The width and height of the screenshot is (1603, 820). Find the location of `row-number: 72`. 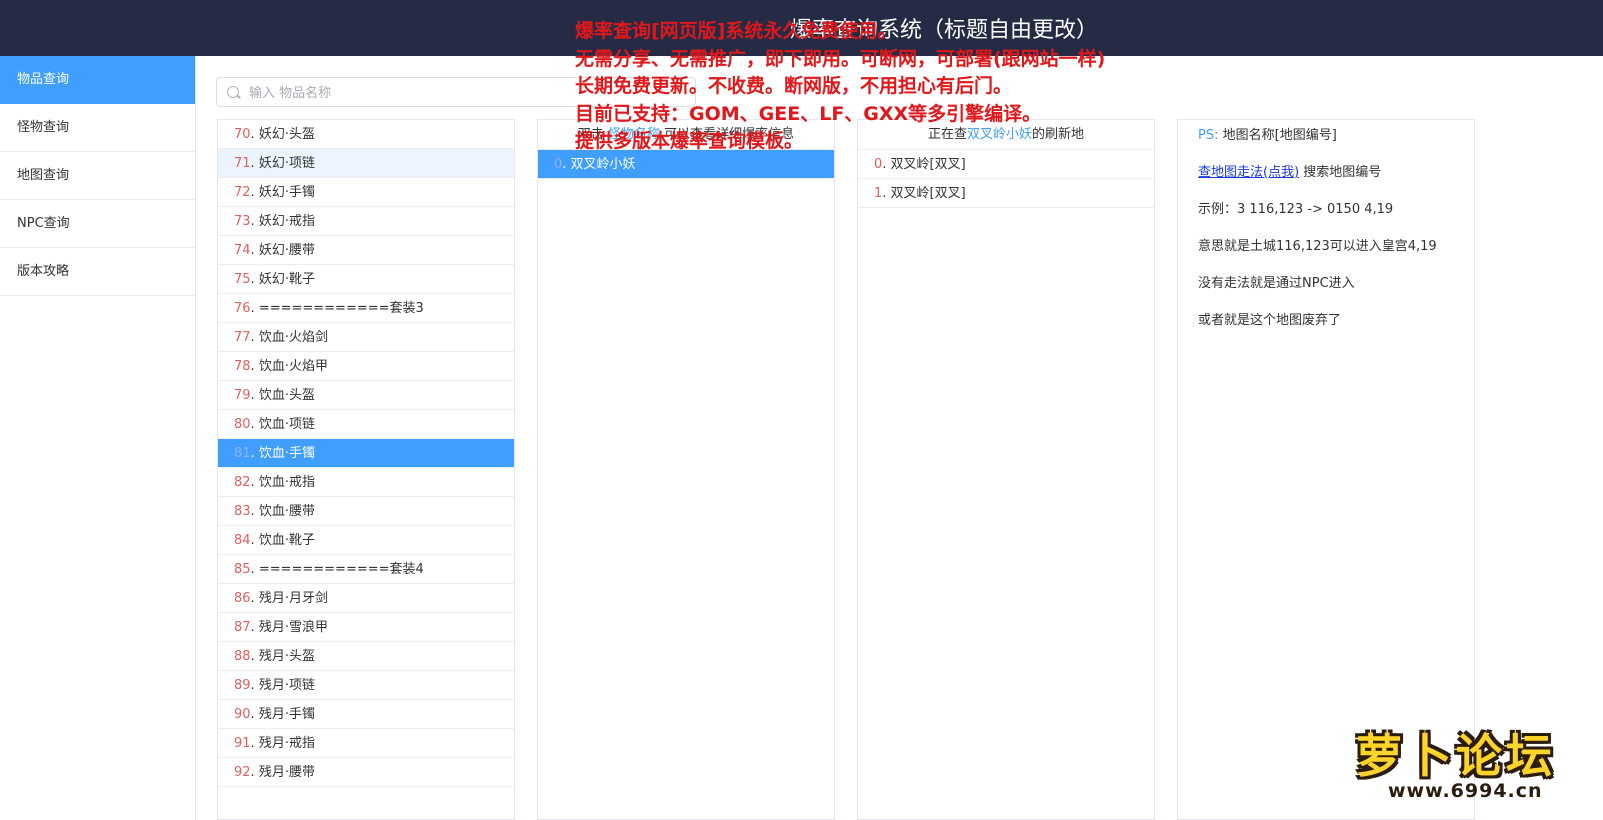

row-number: 72 is located at coordinates (242, 192).